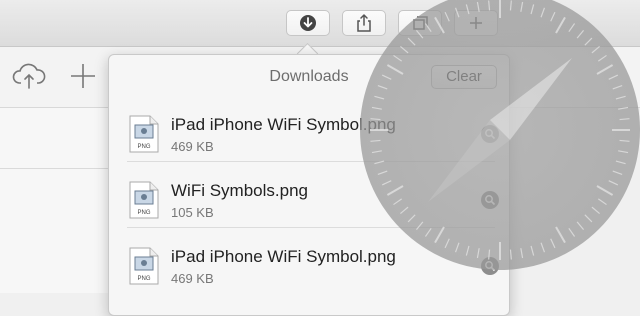  What do you see at coordinates (55, 200) in the screenshot?
I see `sidebar-area` at bounding box center [55, 200].